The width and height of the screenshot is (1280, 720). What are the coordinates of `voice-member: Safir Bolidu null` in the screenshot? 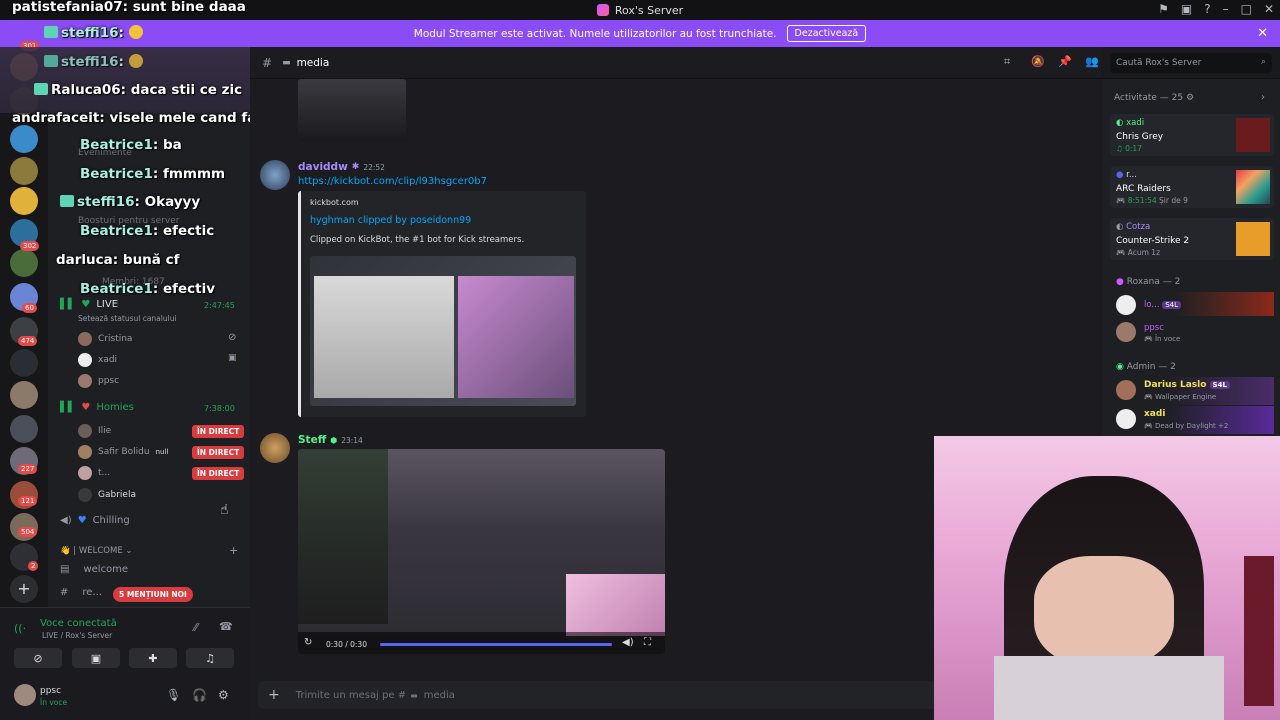 It's located at (123, 452).